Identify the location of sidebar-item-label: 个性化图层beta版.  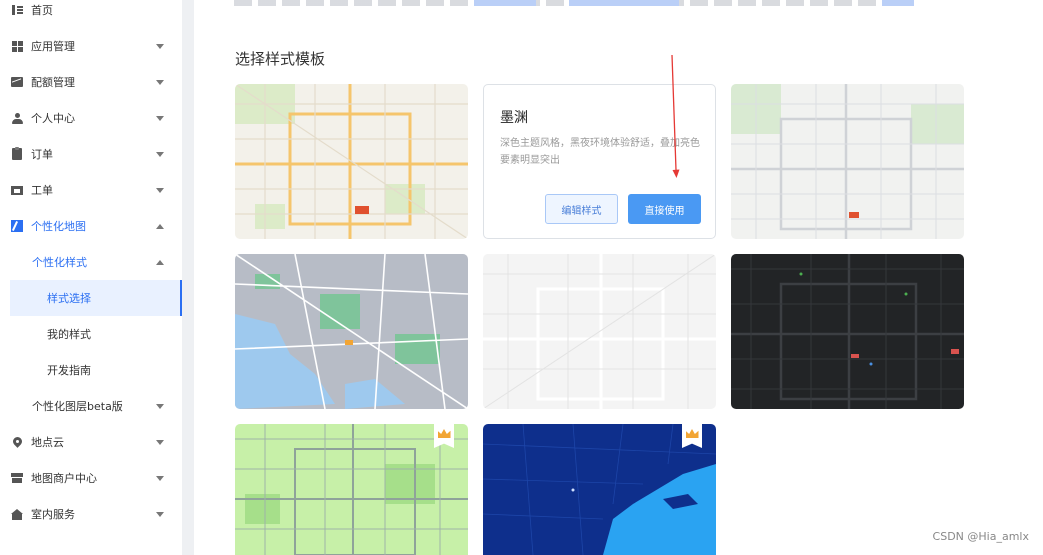
(77, 406).